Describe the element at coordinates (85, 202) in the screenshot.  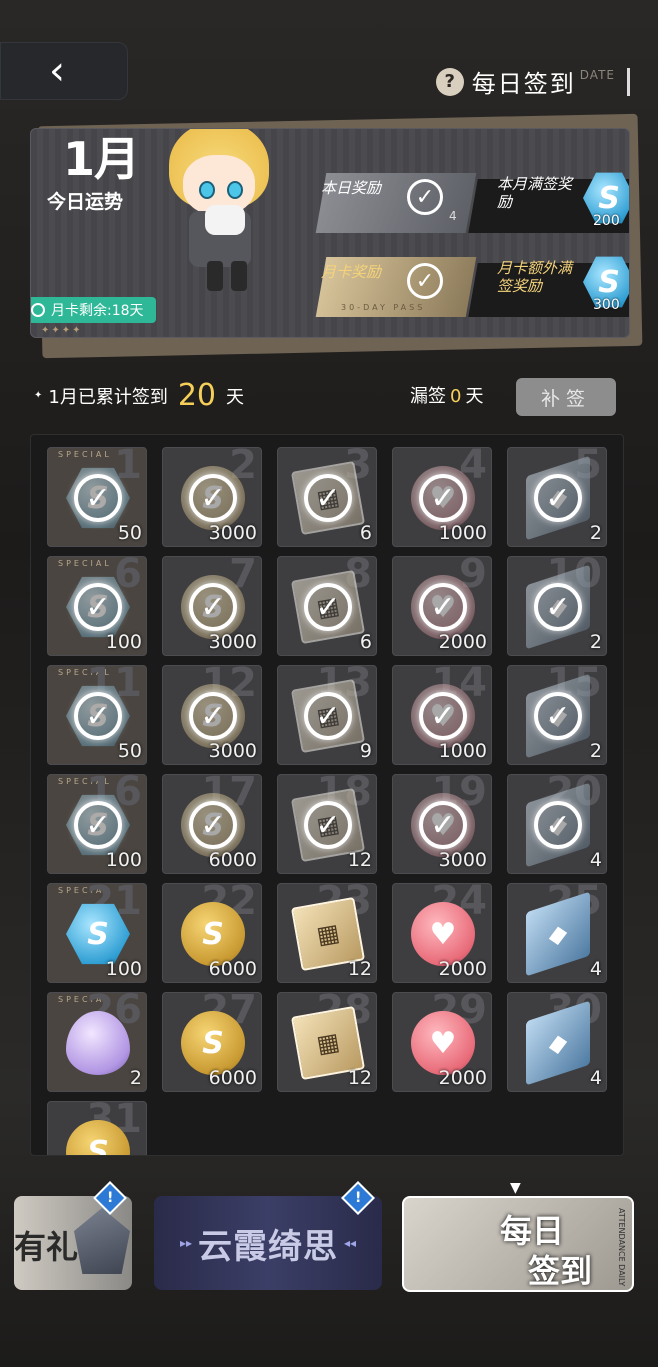
I see `fortune-label: 今日运势` at that location.